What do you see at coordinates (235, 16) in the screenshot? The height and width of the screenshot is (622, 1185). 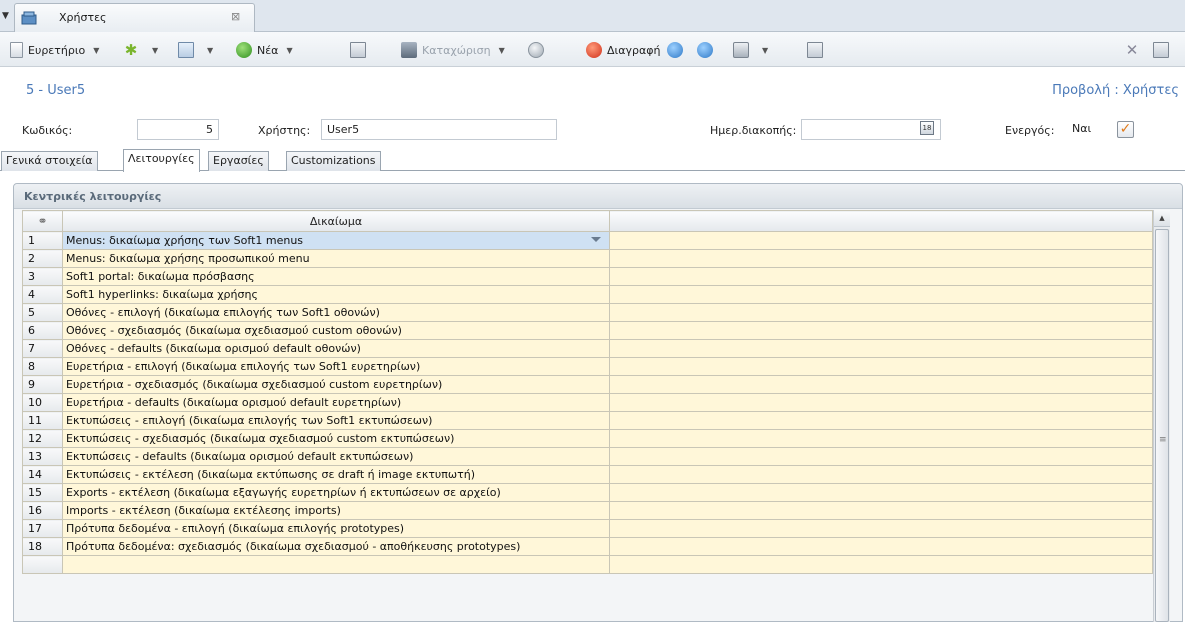 I see `close-tab-icon: ⊠` at bounding box center [235, 16].